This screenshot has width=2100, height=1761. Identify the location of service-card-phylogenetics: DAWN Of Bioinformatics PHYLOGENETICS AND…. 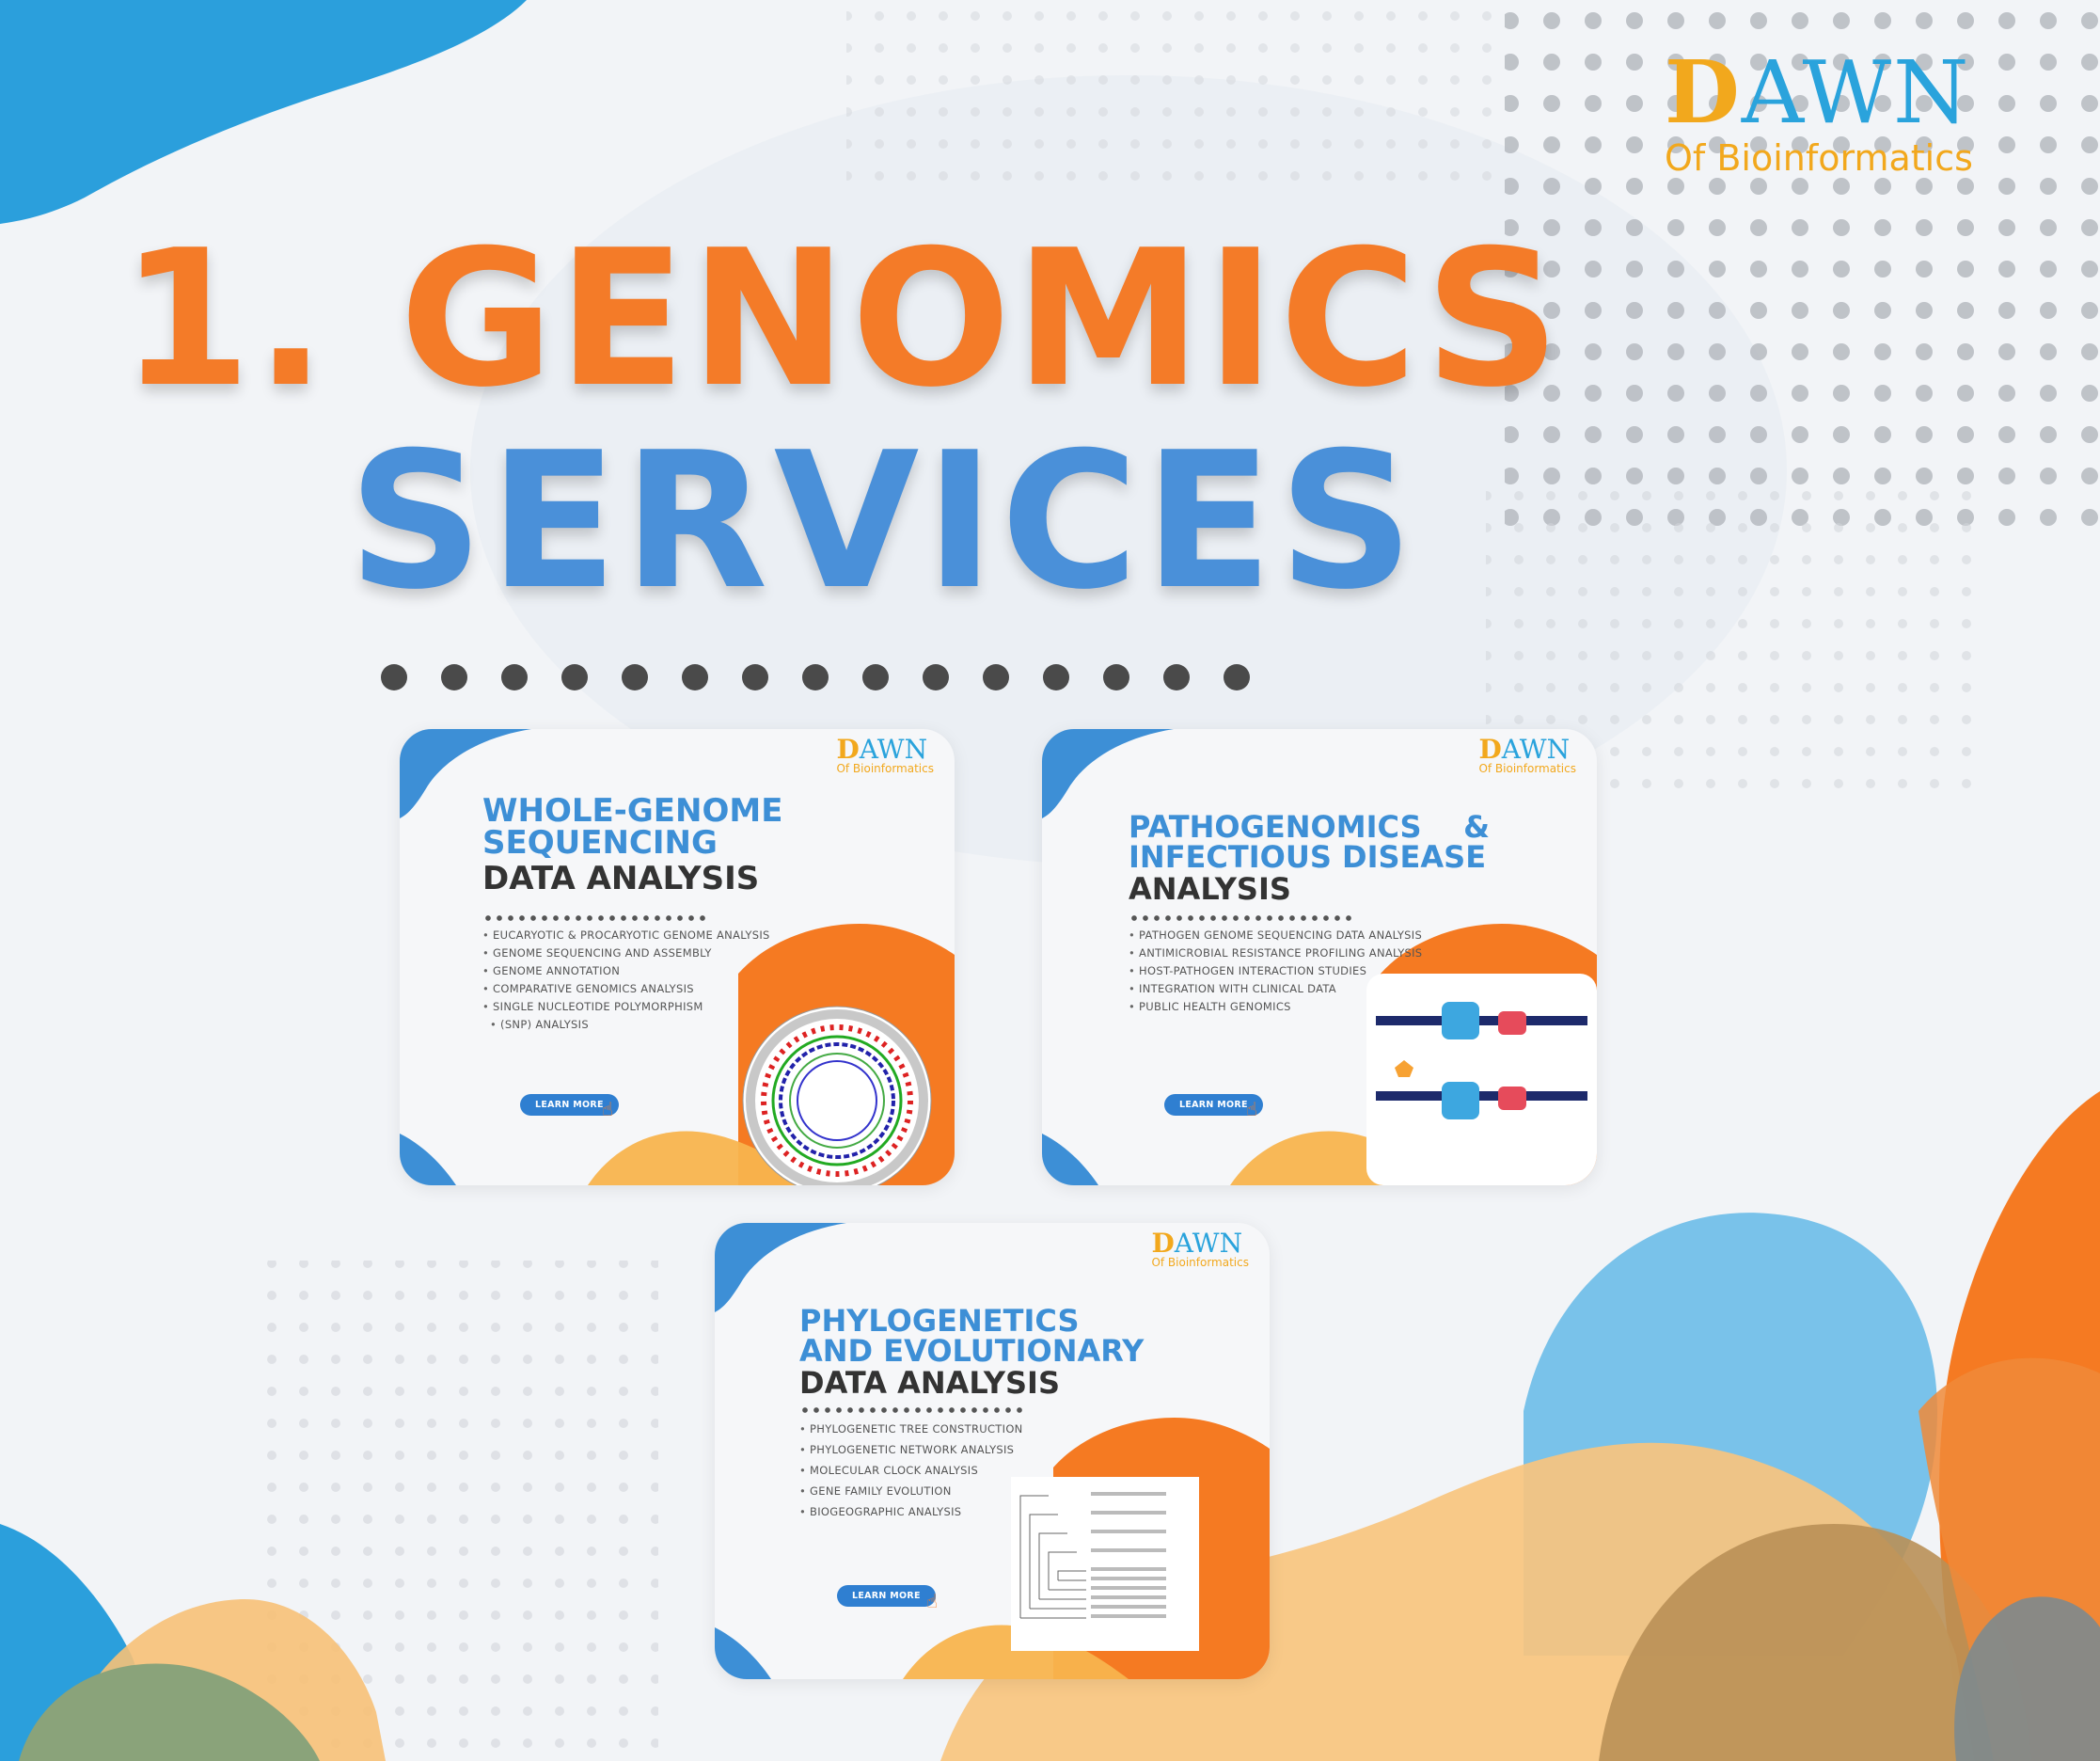
(992, 1451).